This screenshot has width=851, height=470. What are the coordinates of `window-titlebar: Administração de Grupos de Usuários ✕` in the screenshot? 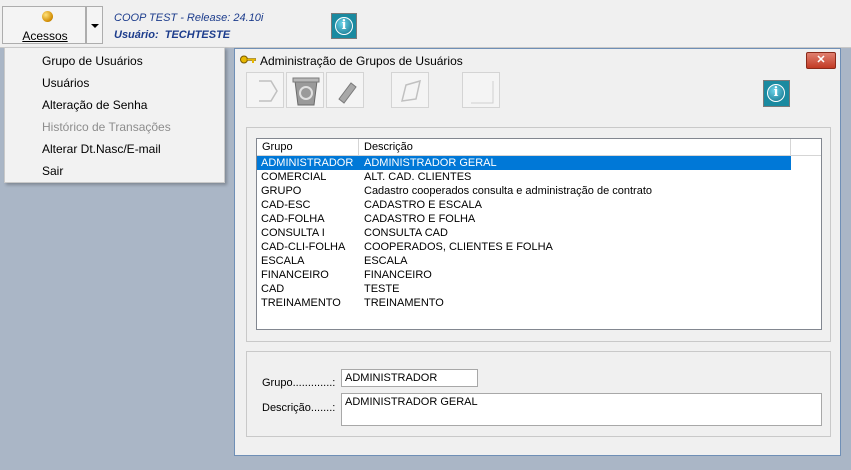 It's located at (537, 61).